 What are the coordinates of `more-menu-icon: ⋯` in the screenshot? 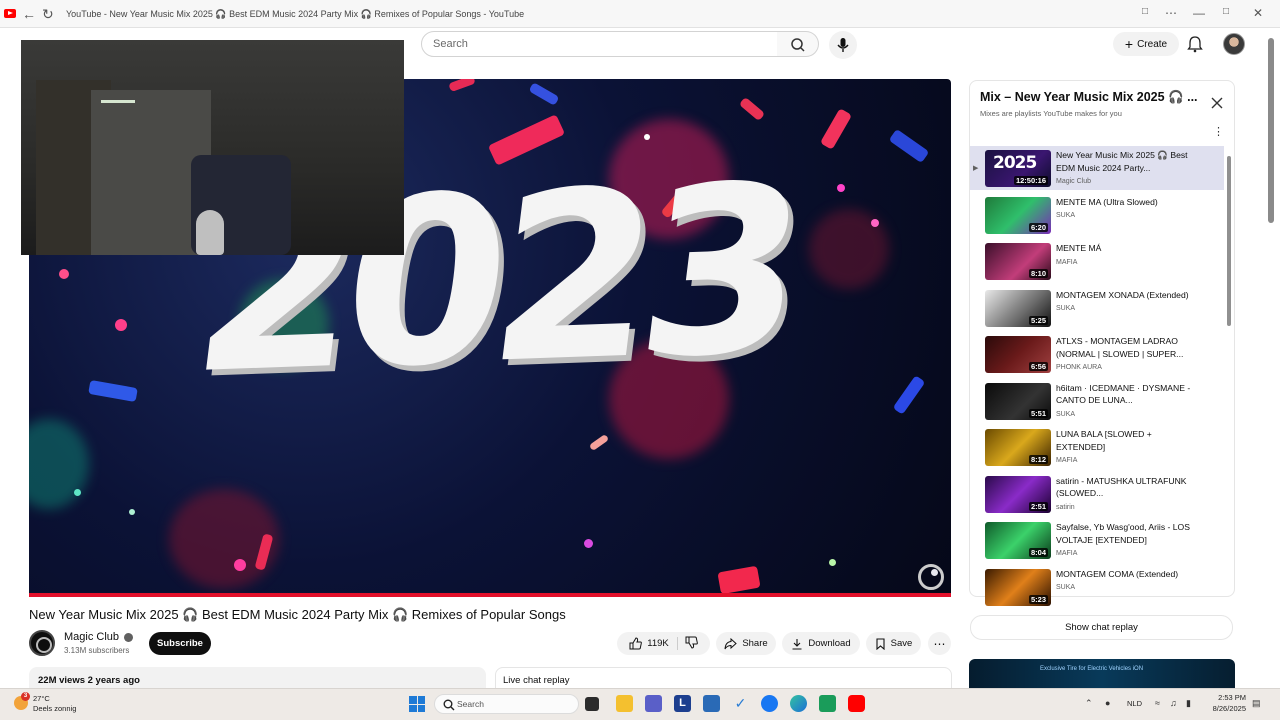 It's located at (1171, 13).